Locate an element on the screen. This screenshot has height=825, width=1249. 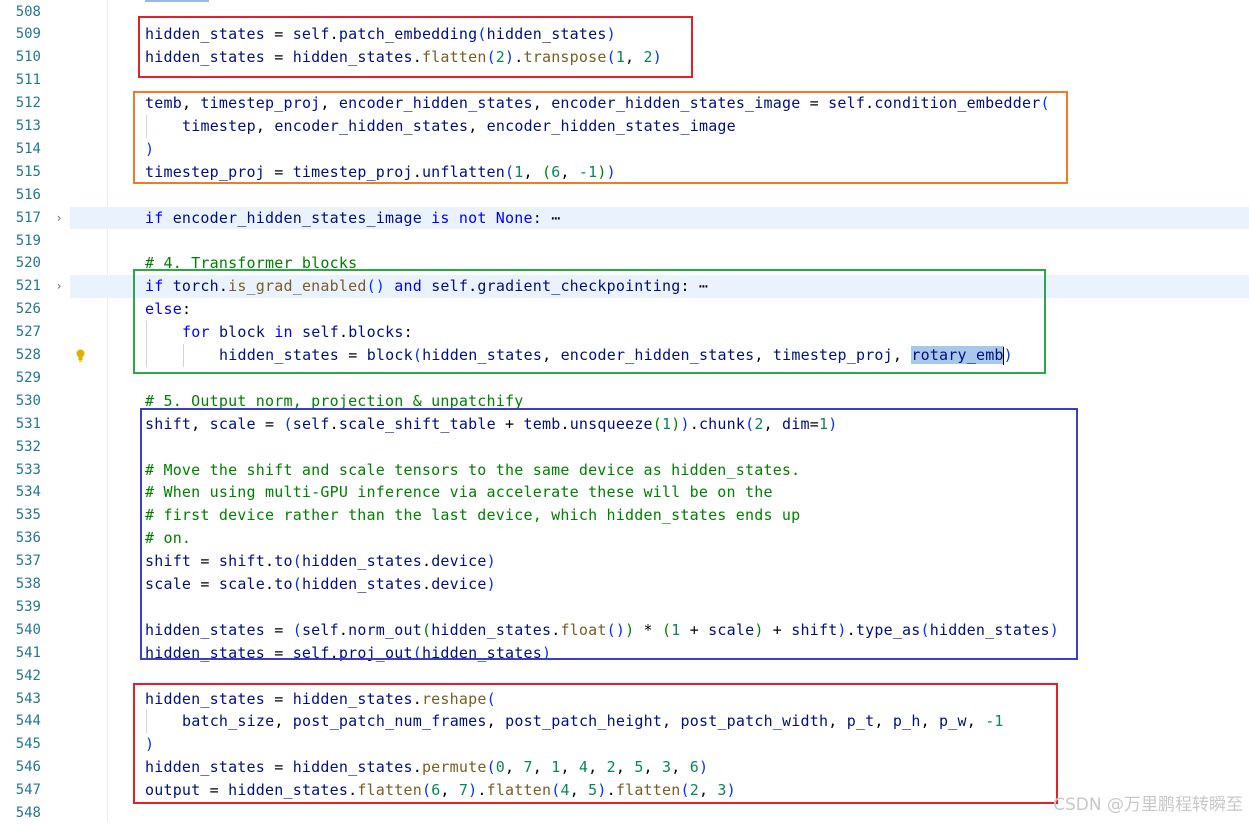
line-number: 528 is located at coordinates (28, 355).